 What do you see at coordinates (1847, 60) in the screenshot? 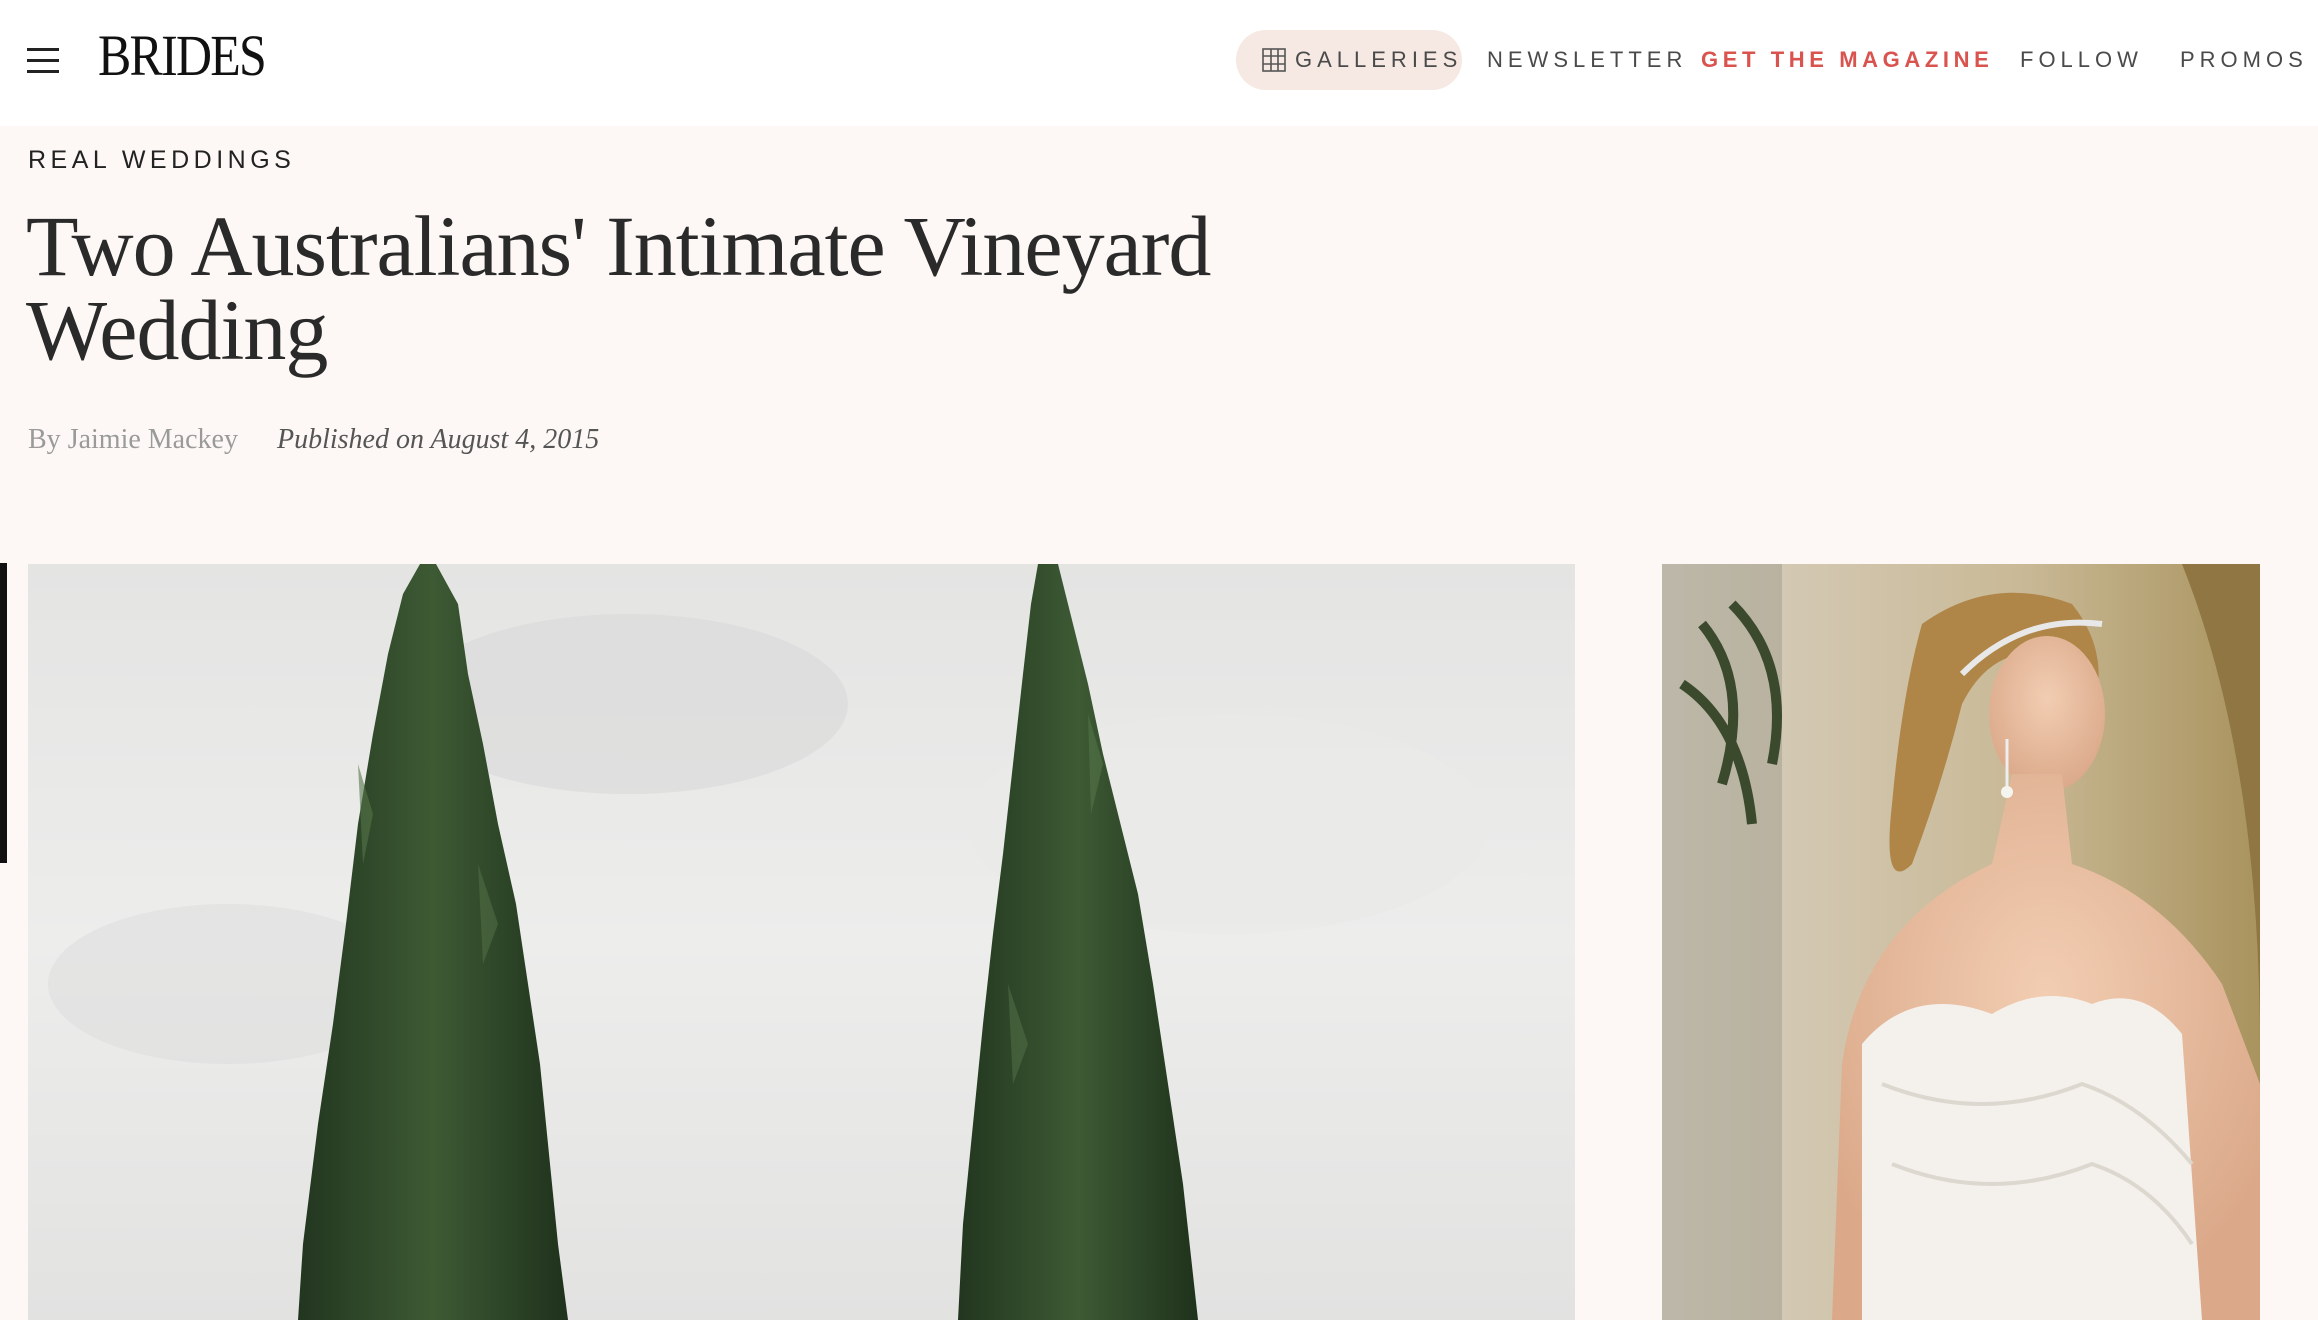
I see `nav-get-the-magazine: GET THE MAGAZINE` at bounding box center [1847, 60].